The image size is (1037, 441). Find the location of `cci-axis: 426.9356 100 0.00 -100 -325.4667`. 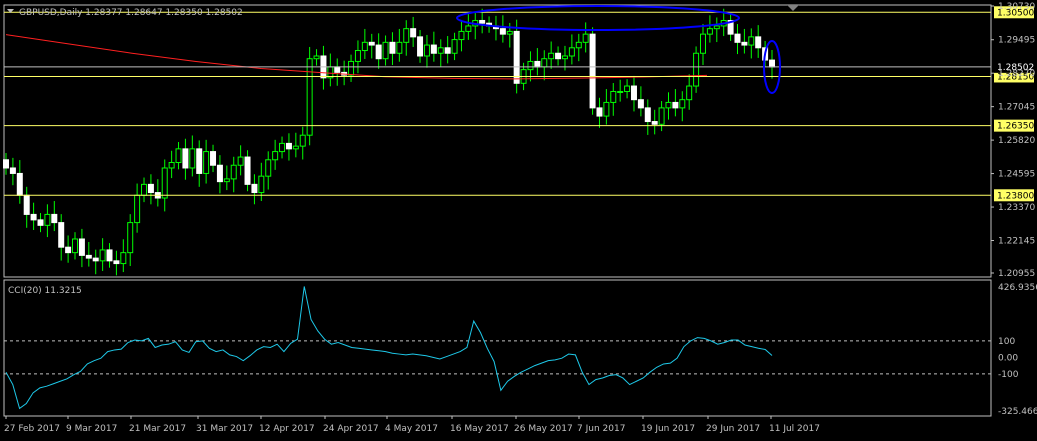

cci-axis: 426.9356 100 0.00 -100 -325.4667 is located at coordinates (1017, 350).